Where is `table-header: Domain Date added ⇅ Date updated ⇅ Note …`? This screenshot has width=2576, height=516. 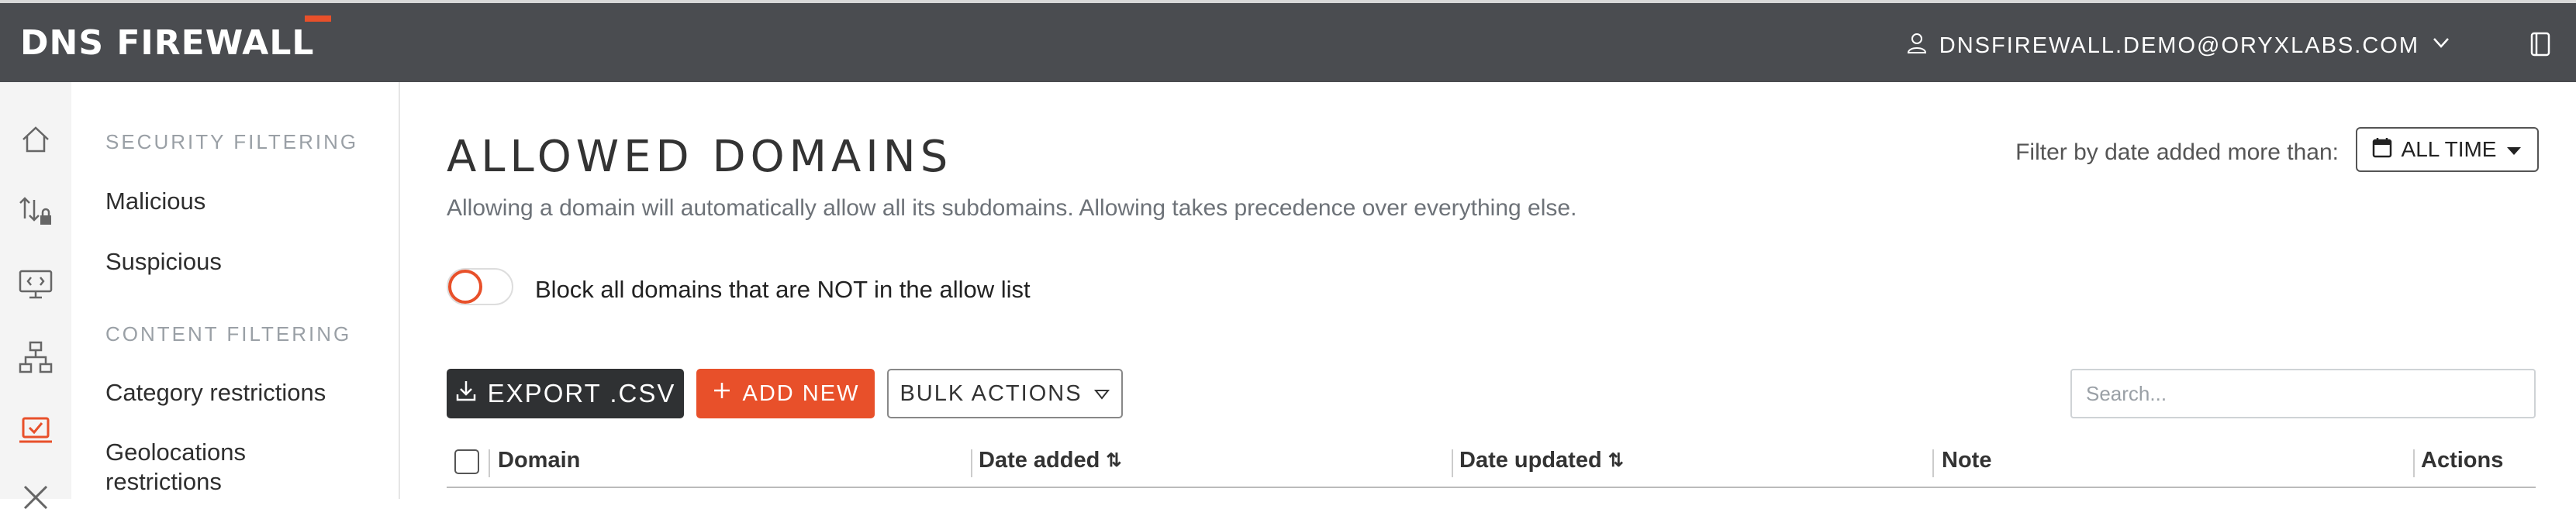
table-header: Domain Date added ⇅ Date updated ⇅ Note … is located at coordinates (1492, 463).